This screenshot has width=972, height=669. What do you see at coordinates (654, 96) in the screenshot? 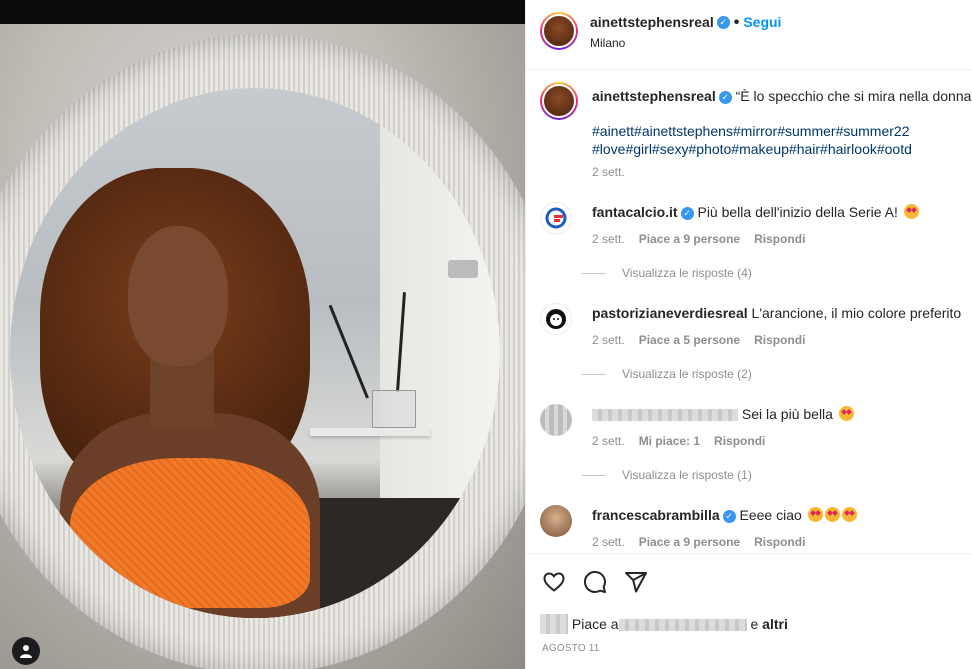
I see `caption-username: ainettstephensreal` at bounding box center [654, 96].